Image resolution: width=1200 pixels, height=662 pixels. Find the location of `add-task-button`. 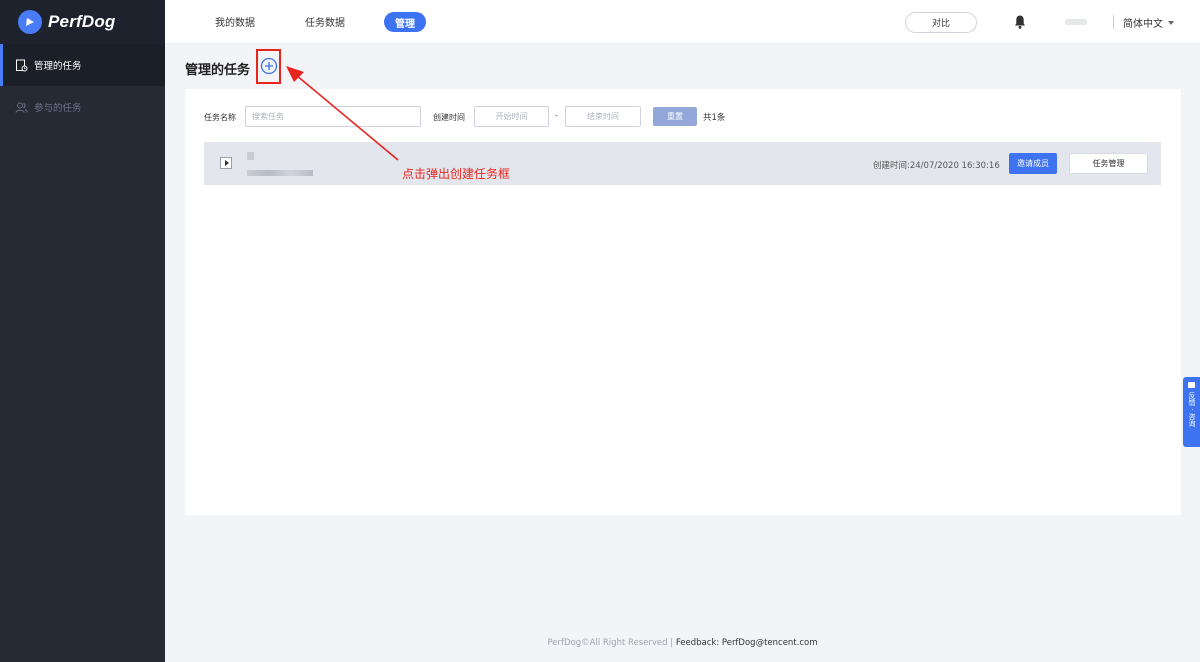

add-task-button is located at coordinates (269, 66).